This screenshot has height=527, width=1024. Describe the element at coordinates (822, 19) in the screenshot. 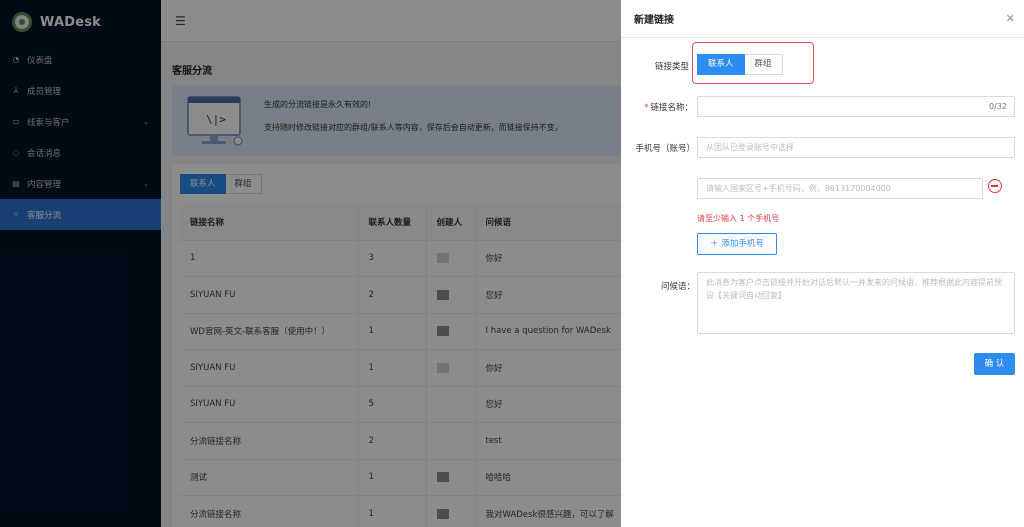

I see `drawer-header: 新建链接 ✕` at that location.